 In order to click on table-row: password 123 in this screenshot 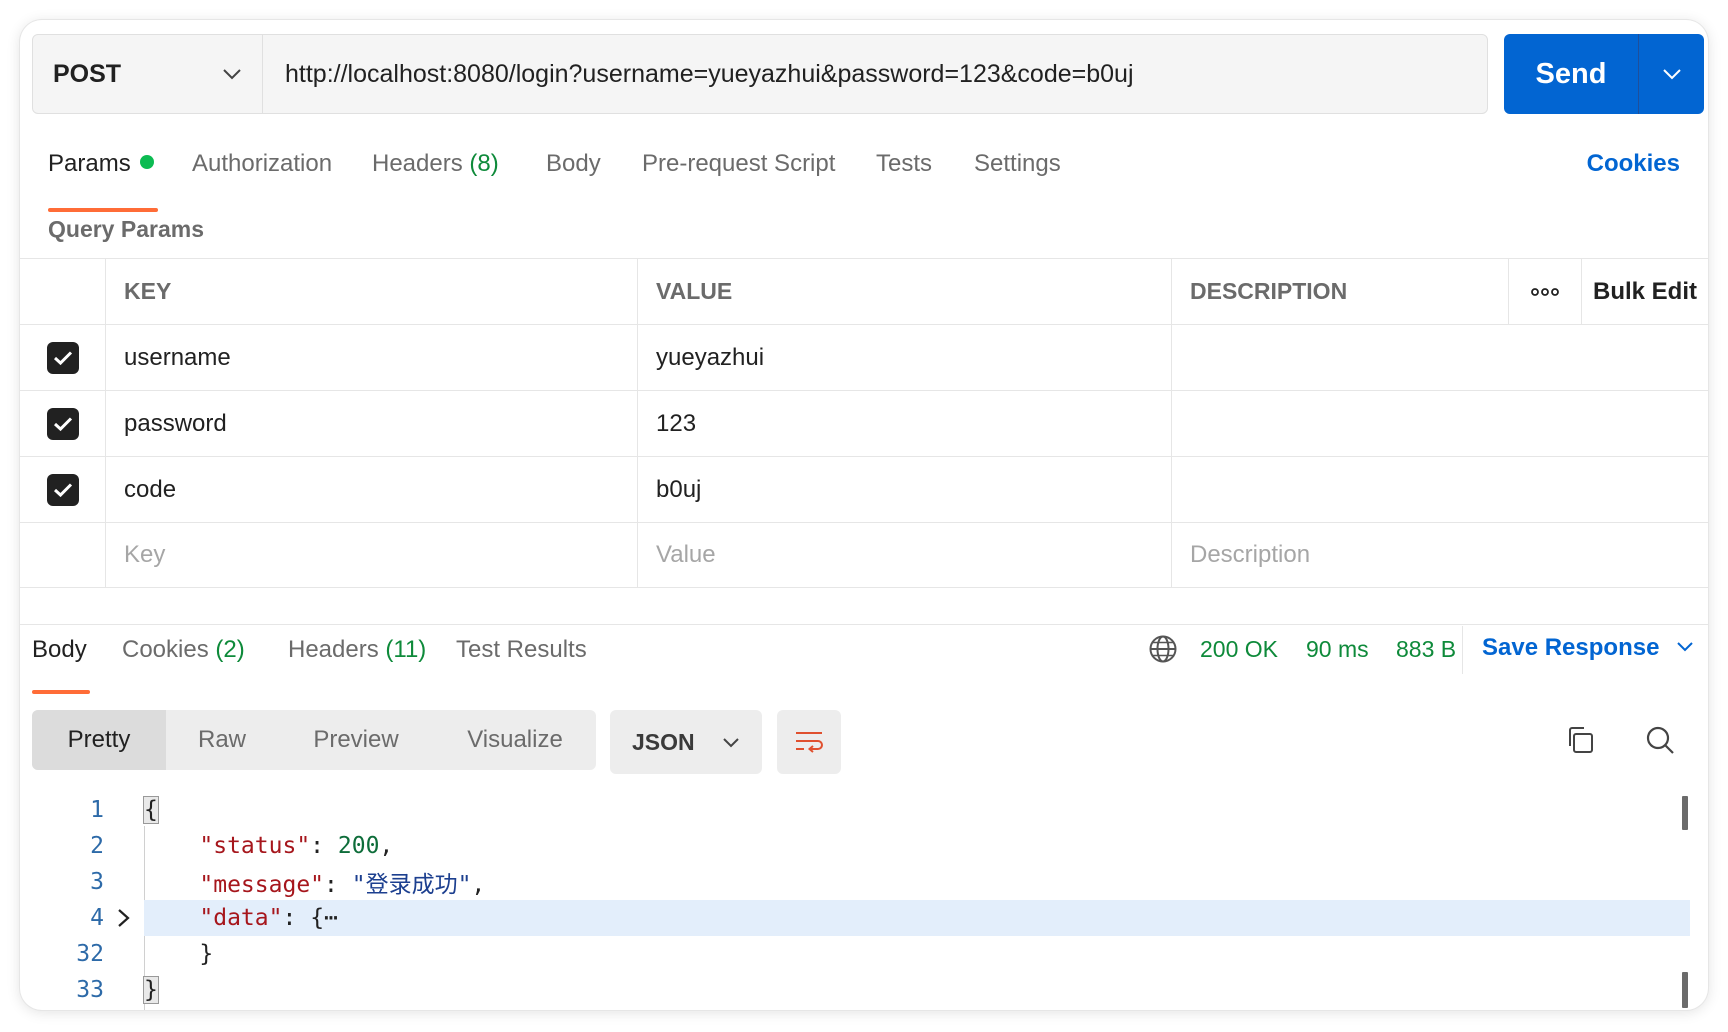, I will do `click(864, 423)`.